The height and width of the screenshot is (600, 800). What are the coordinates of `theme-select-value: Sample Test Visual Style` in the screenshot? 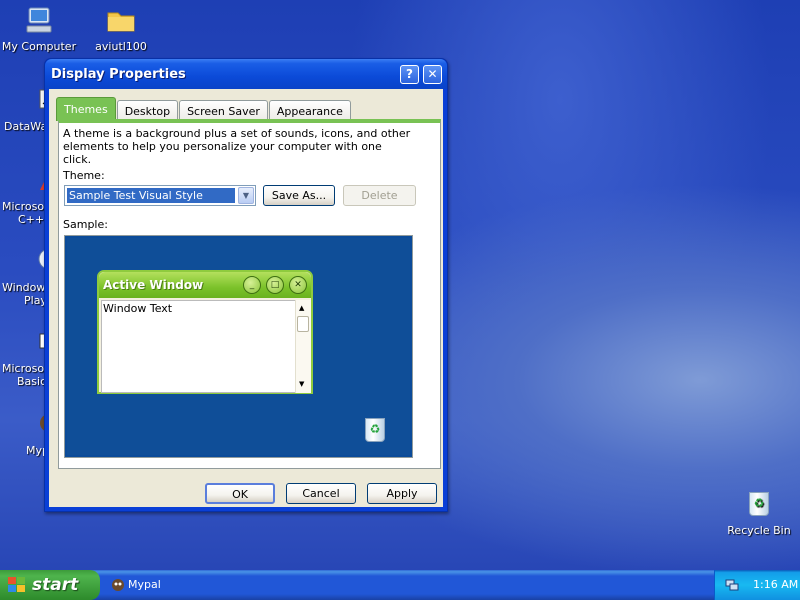 It's located at (151, 195).